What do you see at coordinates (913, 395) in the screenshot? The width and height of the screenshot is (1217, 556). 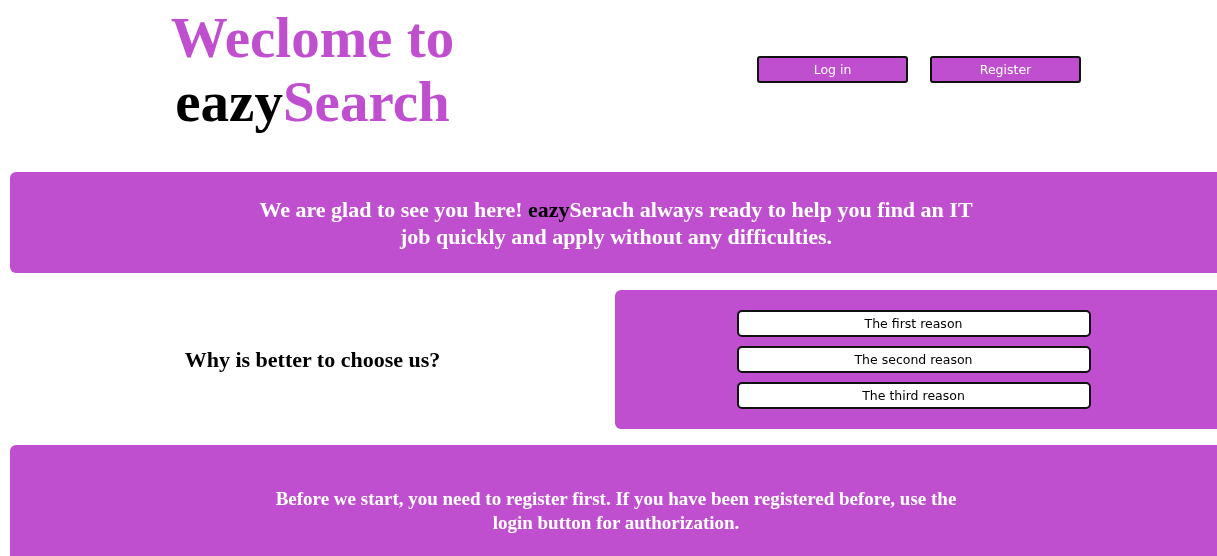 I see `reason-button: The third reason` at bounding box center [913, 395].